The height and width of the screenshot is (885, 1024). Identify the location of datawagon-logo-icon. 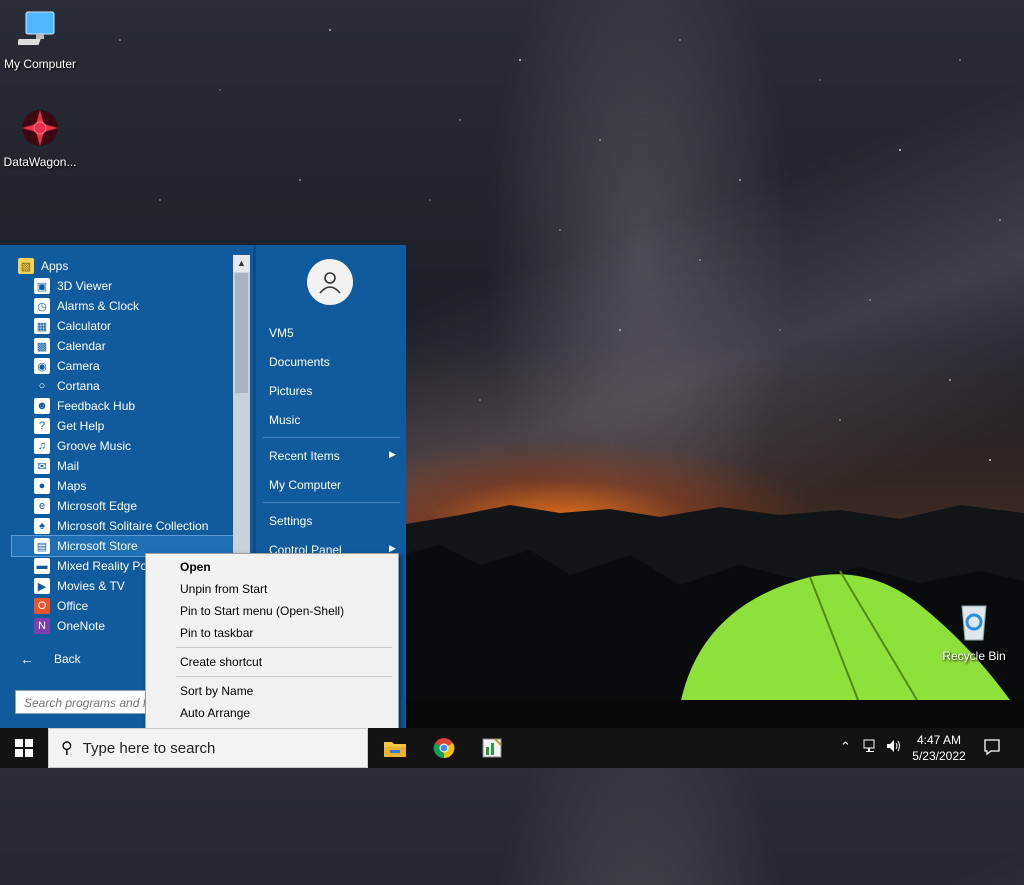
(40, 128).